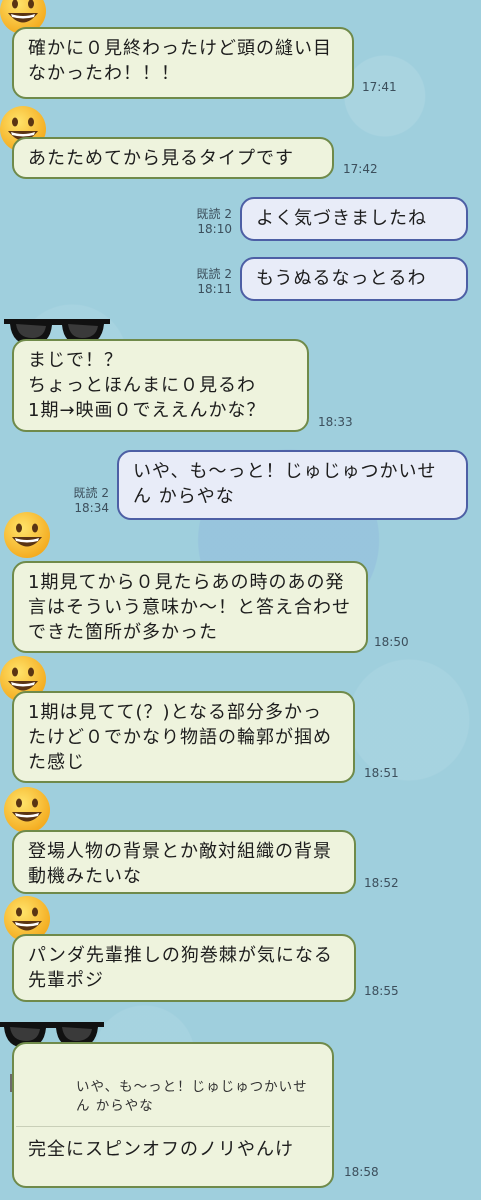 The image size is (481, 1200). Describe the element at coordinates (341, 278) in the screenshot. I see `message-text: もうぬるなっとるわ` at that location.